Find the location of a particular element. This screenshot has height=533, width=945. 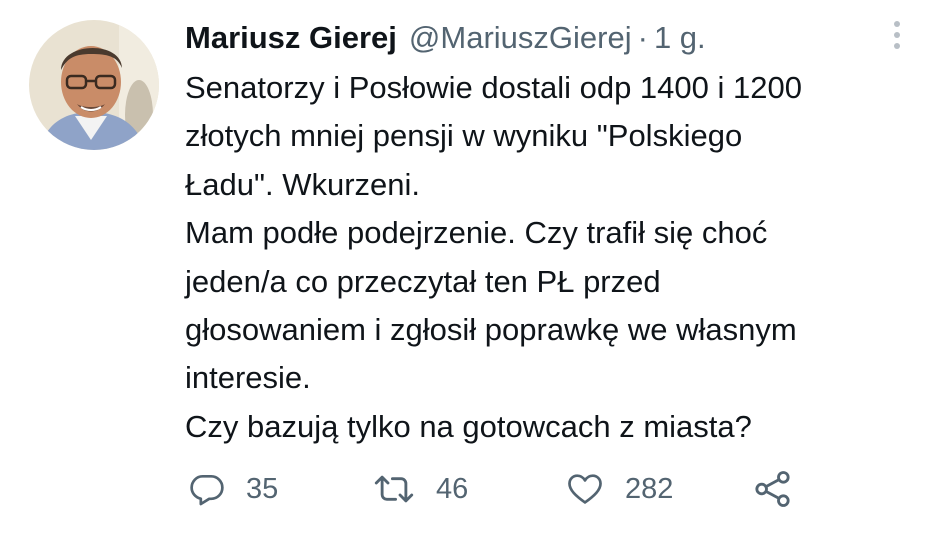

avatar-photo is located at coordinates (94, 85).